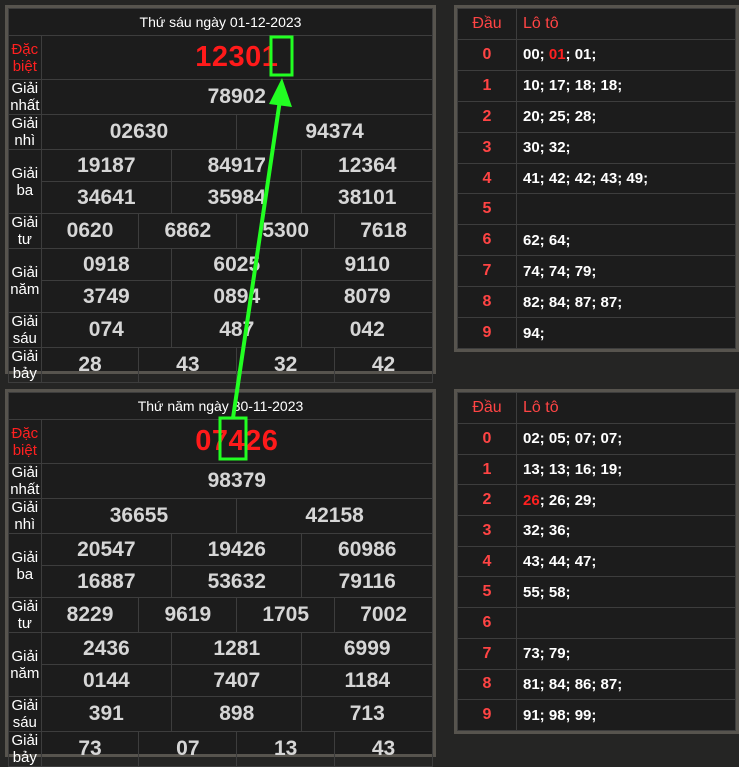 The height and width of the screenshot is (767, 739). What do you see at coordinates (106, 581) in the screenshot?
I see `third-prize: 16887` at bounding box center [106, 581].